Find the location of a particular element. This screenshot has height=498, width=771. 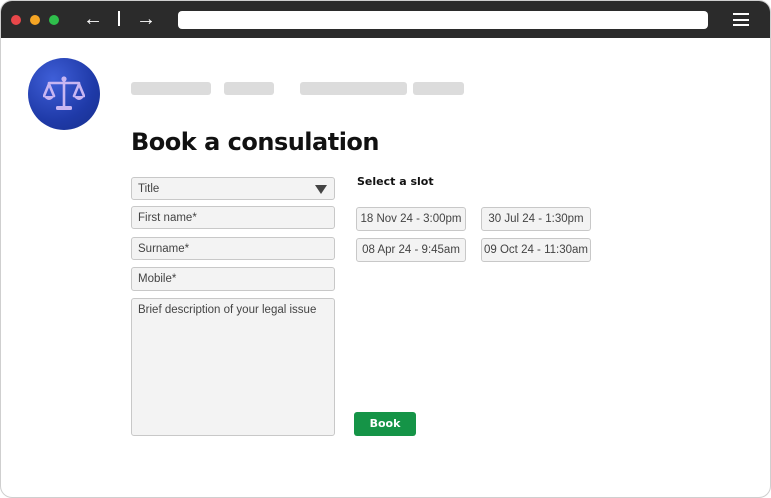

address-bar is located at coordinates (443, 20).